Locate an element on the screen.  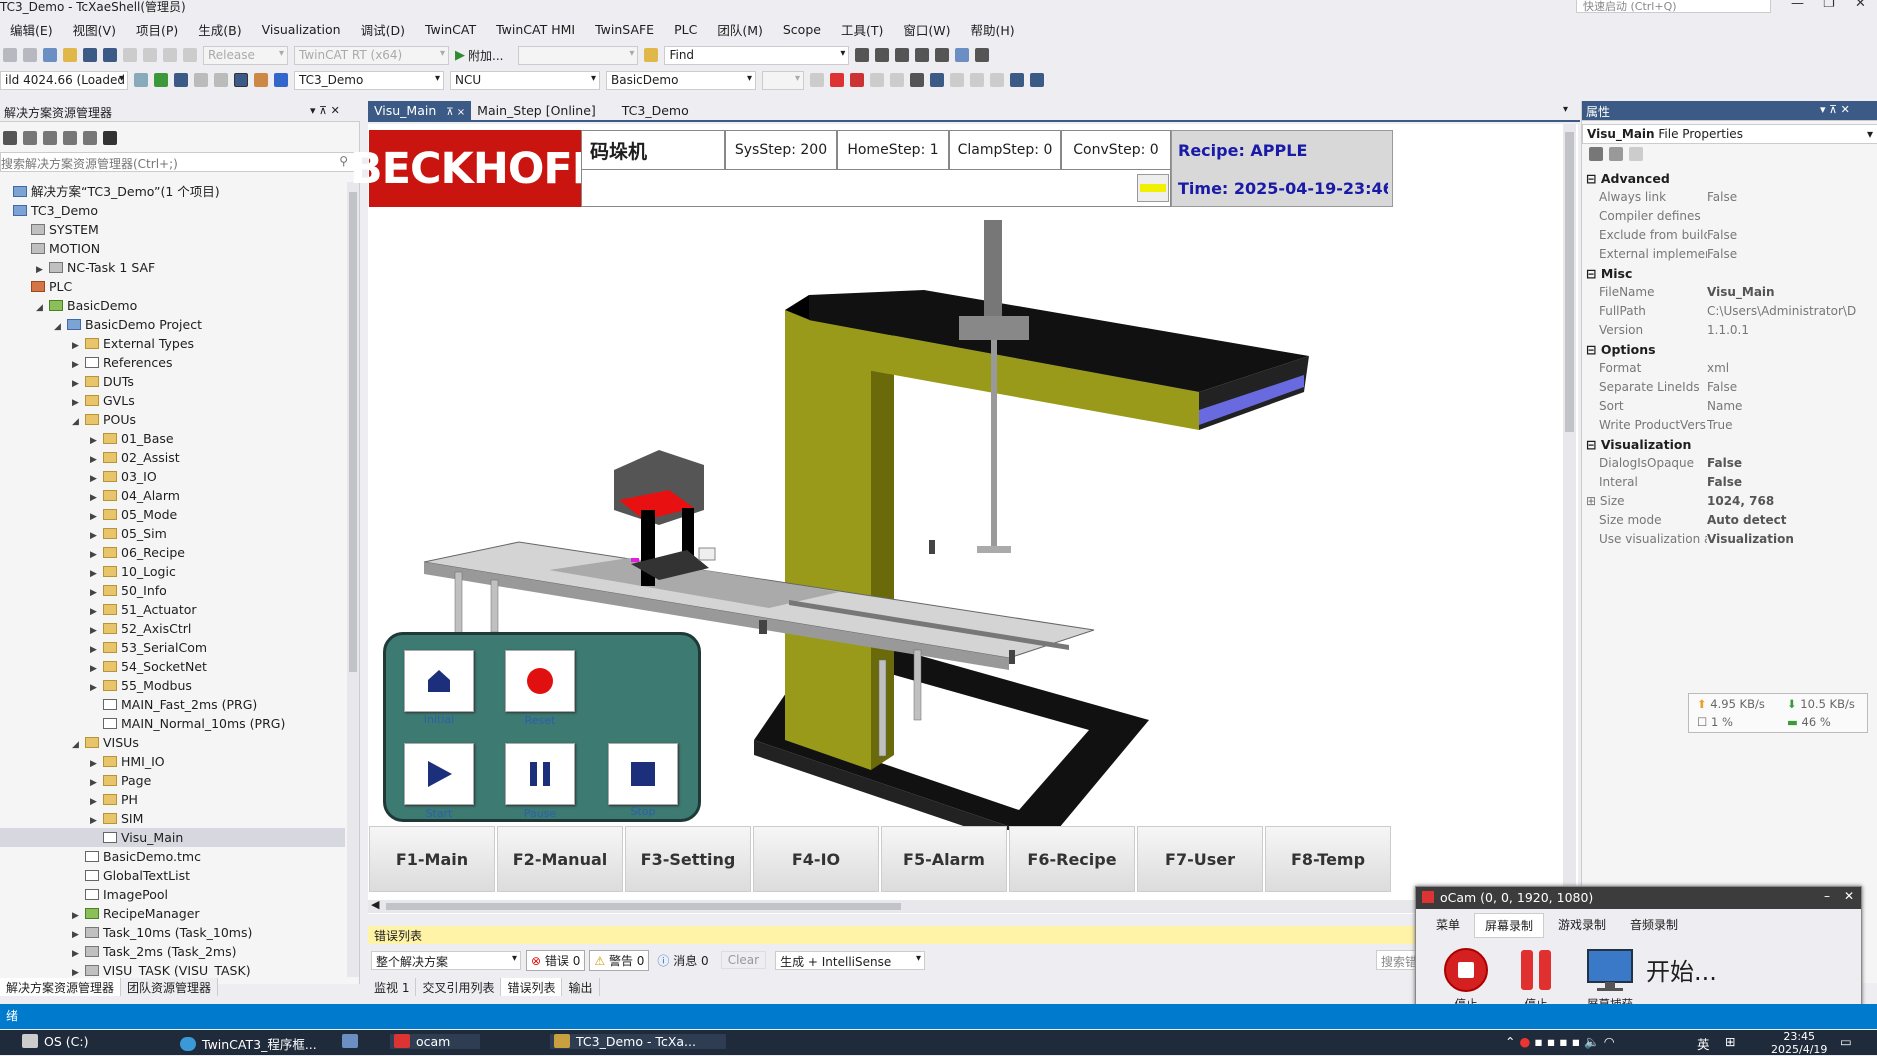
tree-item: ▶ 02_Assist is located at coordinates (172, 457).